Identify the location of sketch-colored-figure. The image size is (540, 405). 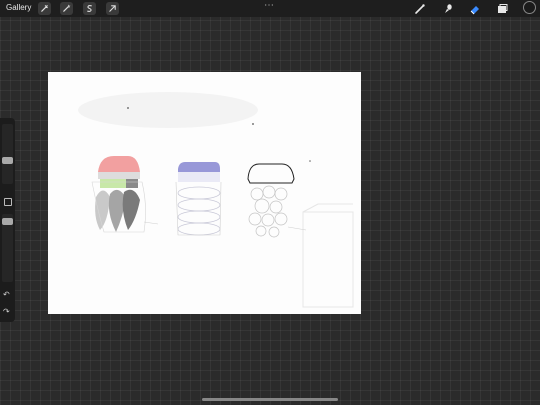
(125, 194).